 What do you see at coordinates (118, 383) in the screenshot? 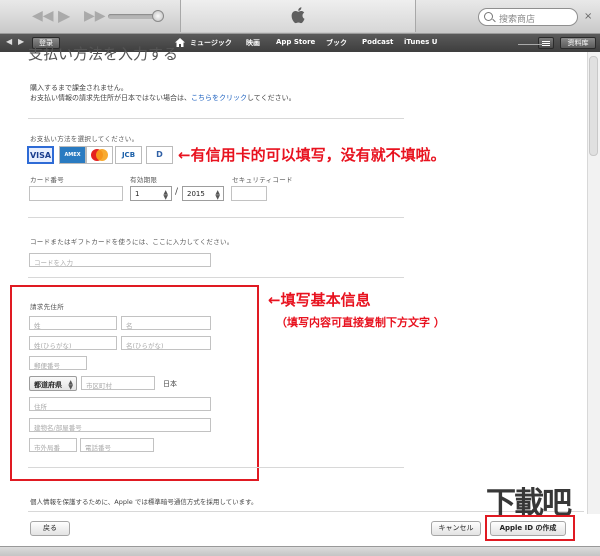
I see `city-input: 市区町村` at bounding box center [118, 383].